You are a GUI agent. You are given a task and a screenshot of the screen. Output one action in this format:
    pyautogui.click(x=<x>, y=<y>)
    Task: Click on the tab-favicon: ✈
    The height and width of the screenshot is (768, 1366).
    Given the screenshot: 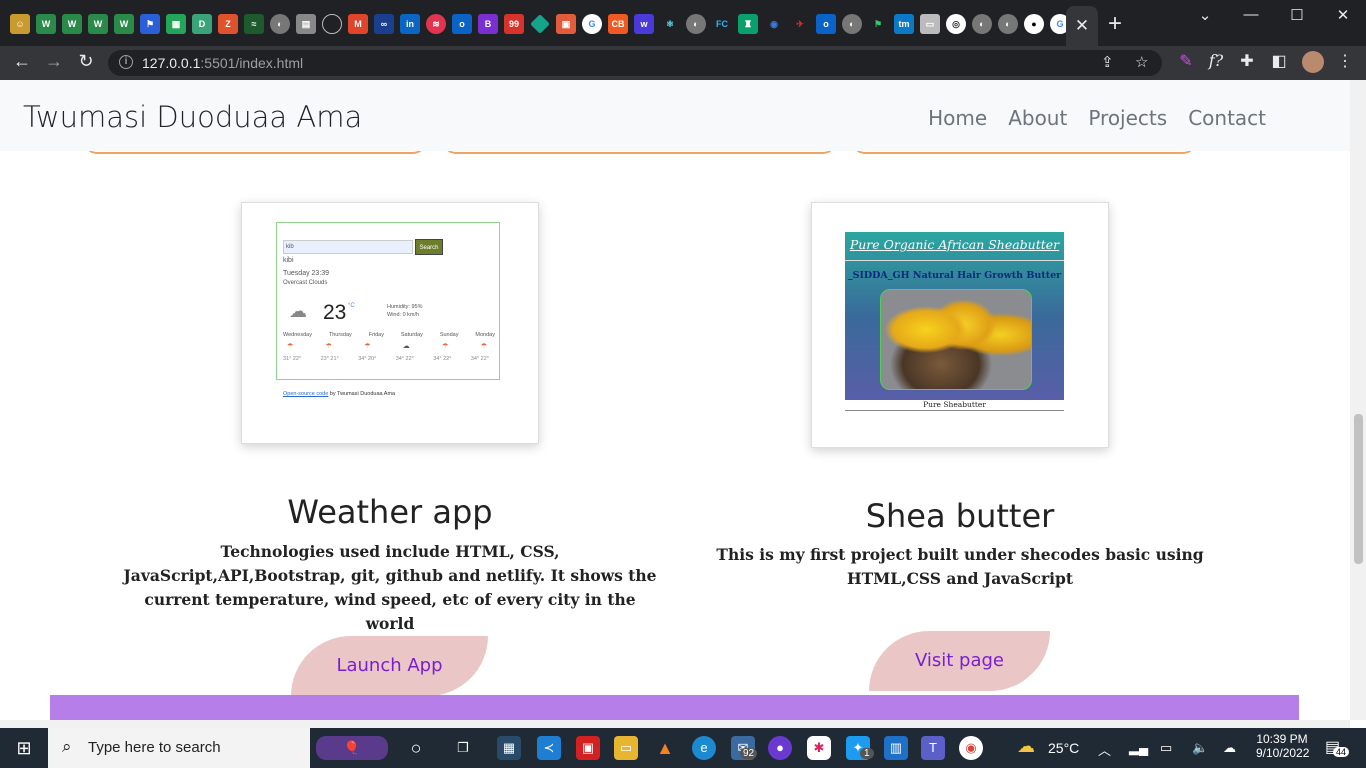 What is the action you would take?
    pyautogui.click(x=800, y=24)
    